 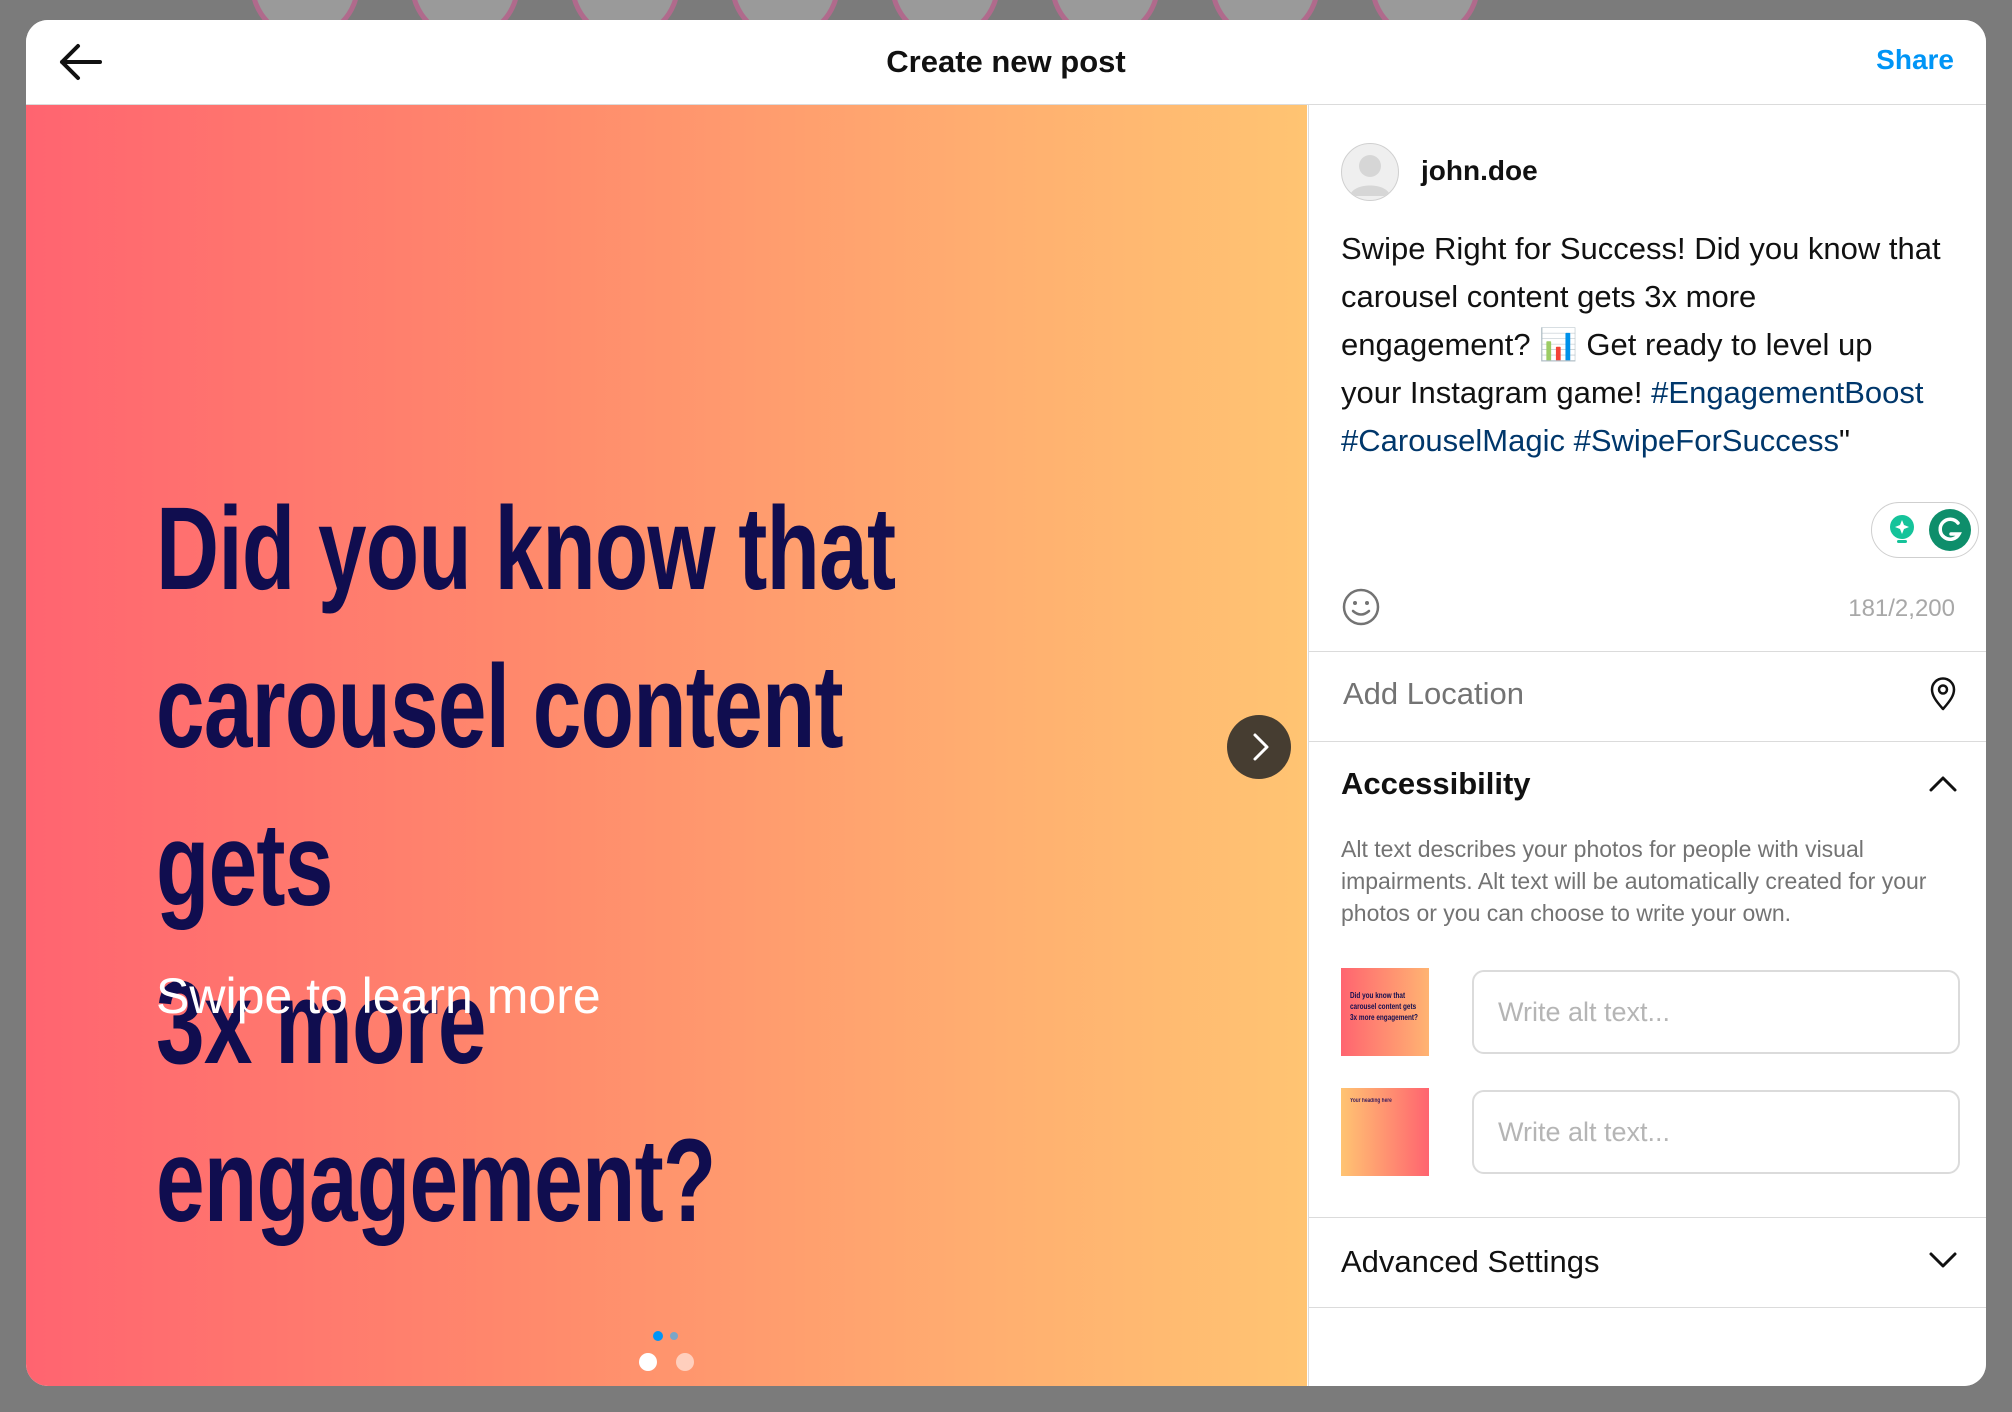 What do you see at coordinates (1647, 1263) in the screenshot?
I see `advanced-settings-toggle: Advanced Settings` at bounding box center [1647, 1263].